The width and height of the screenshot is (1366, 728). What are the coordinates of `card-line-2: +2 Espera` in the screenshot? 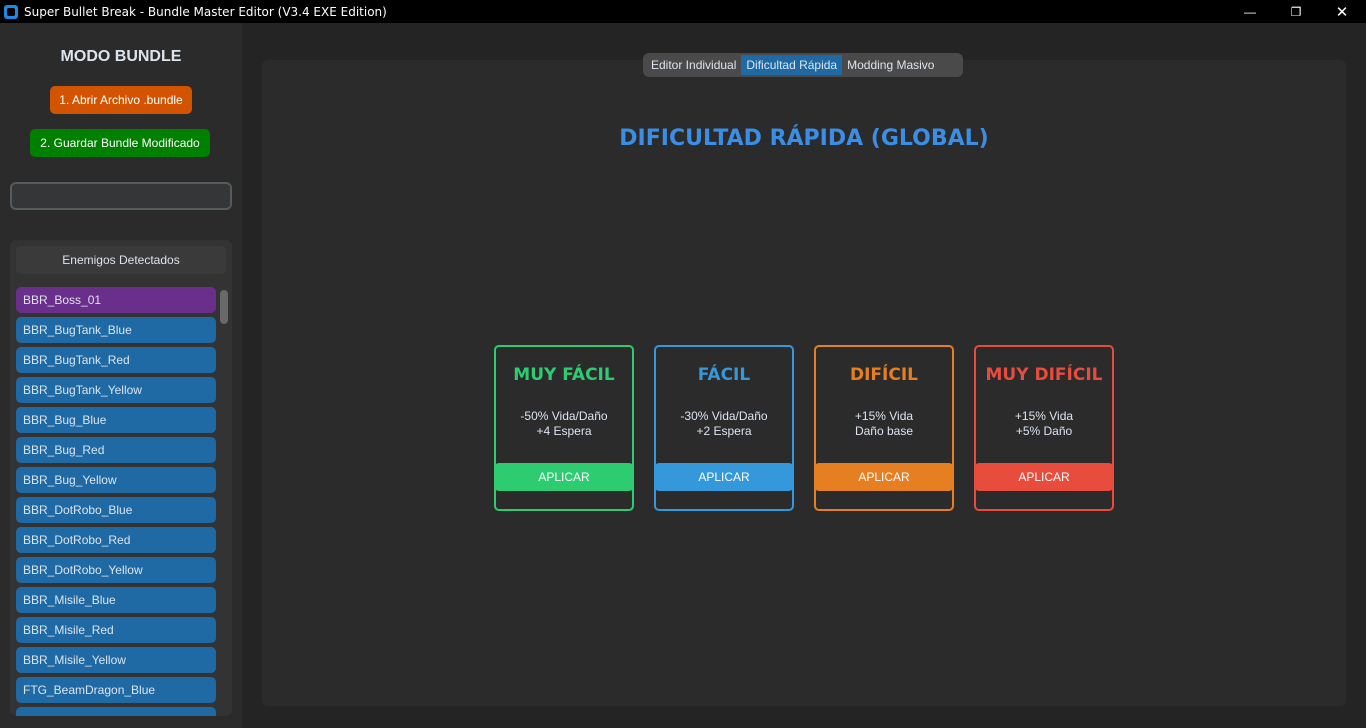 It's located at (724, 431).